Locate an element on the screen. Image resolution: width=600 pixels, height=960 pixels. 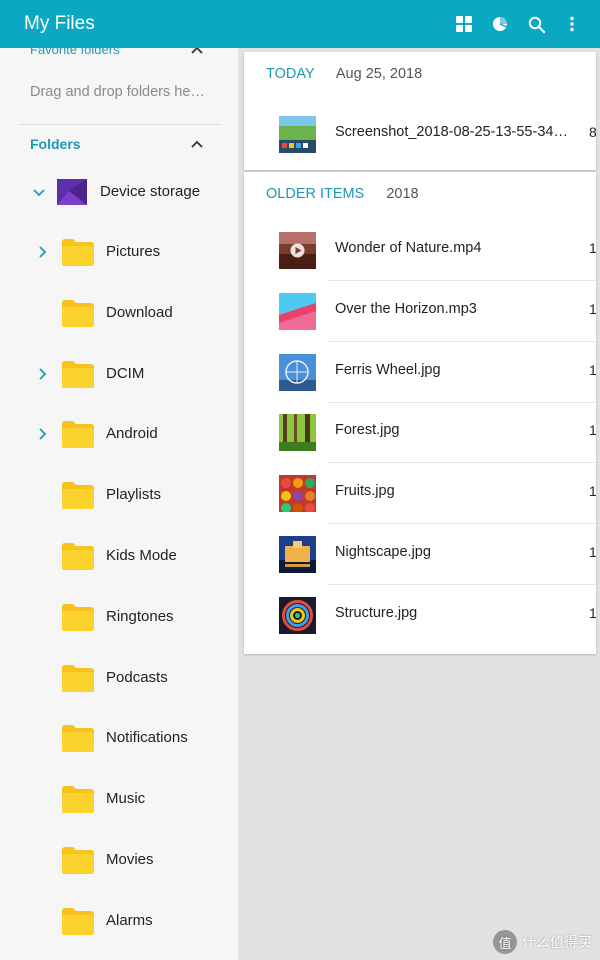
file-meta: 8 is located at coordinates (592, 132).